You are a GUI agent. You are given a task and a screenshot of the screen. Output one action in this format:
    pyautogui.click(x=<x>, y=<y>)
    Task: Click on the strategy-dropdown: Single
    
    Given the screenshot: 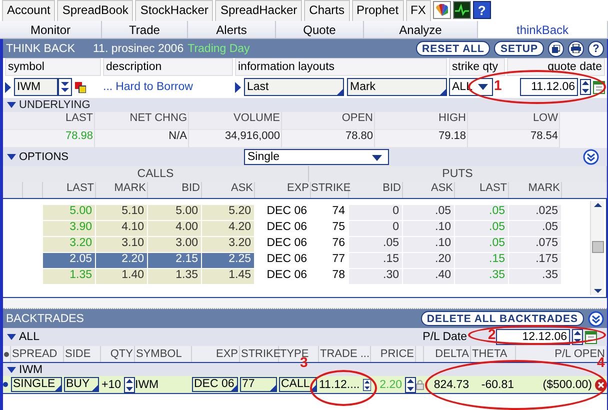 What is the action you would take?
    pyautogui.click(x=316, y=157)
    